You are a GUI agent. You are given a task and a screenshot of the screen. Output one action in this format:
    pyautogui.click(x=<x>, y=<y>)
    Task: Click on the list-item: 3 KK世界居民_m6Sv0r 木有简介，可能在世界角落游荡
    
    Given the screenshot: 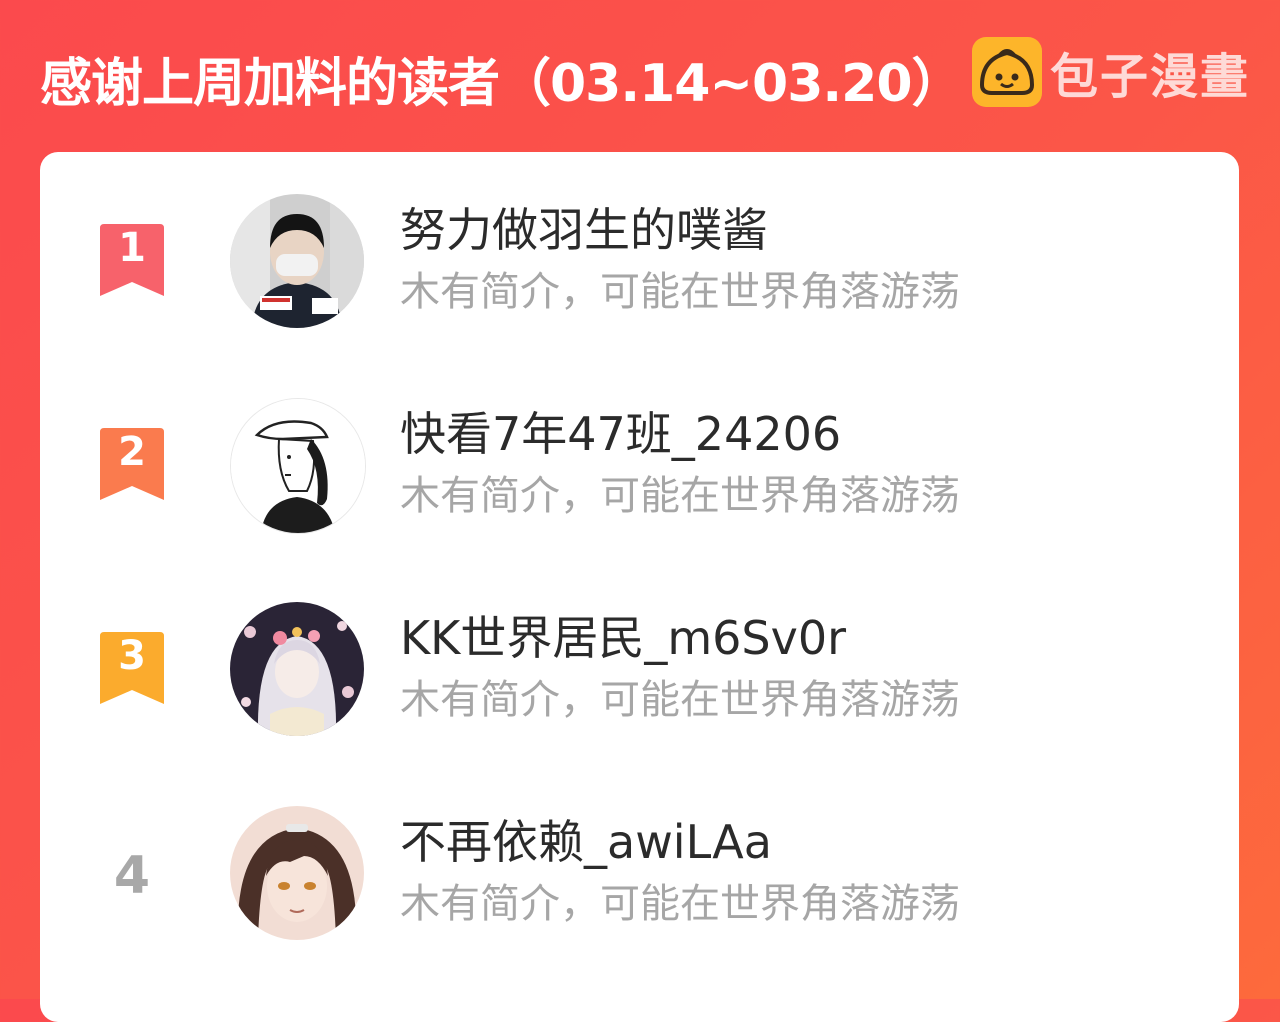 What is the action you would take?
    pyautogui.click(x=639, y=672)
    